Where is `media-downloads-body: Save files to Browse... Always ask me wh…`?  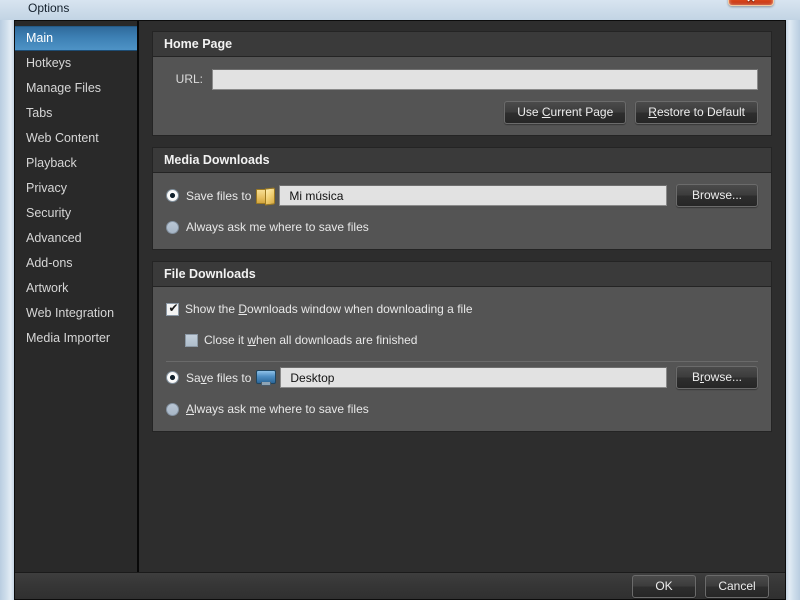 media-downloads-body: Save files to Browse... Always ask me wh… is located at coordinates (462, 211).